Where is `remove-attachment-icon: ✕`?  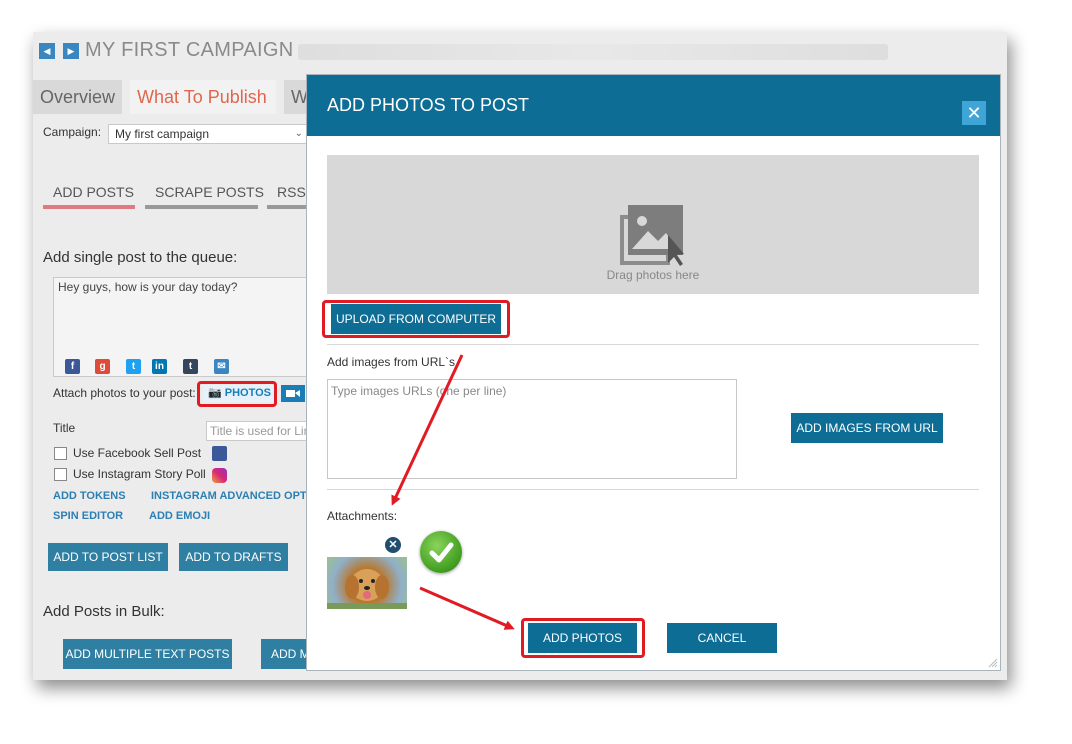 remove-attachment-icon: ✕ is located at coordinates (393, 545).